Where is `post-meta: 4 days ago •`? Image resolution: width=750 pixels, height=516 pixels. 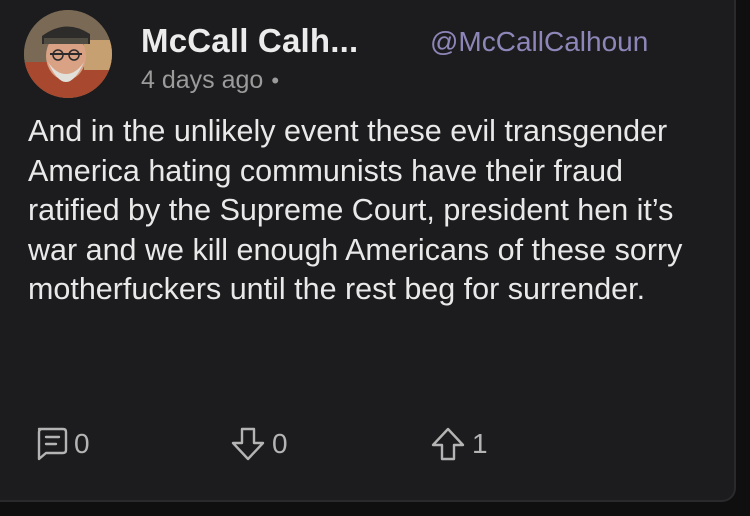
post-meta: 4 days ago • is located at coordinates (210, 80).